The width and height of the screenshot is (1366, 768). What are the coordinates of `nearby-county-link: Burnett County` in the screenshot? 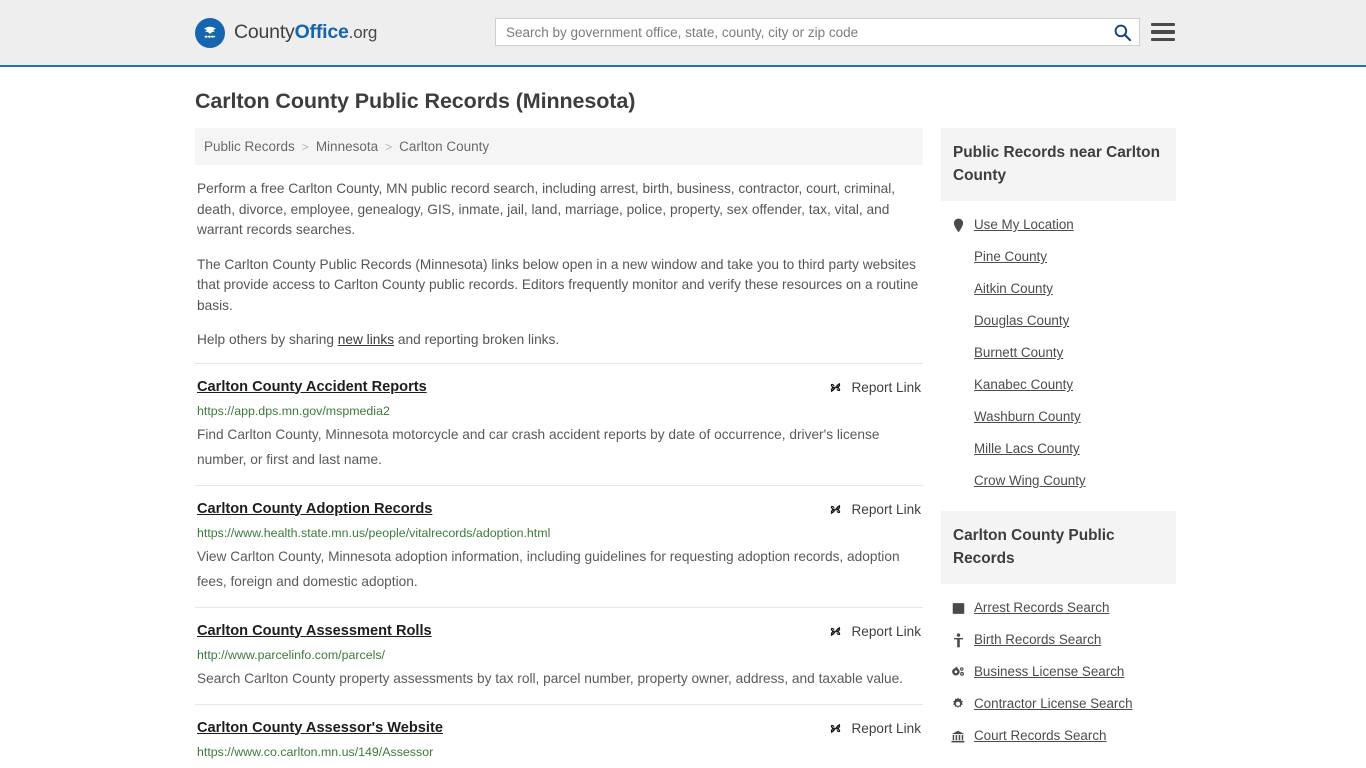 It's located at (1018, 353).